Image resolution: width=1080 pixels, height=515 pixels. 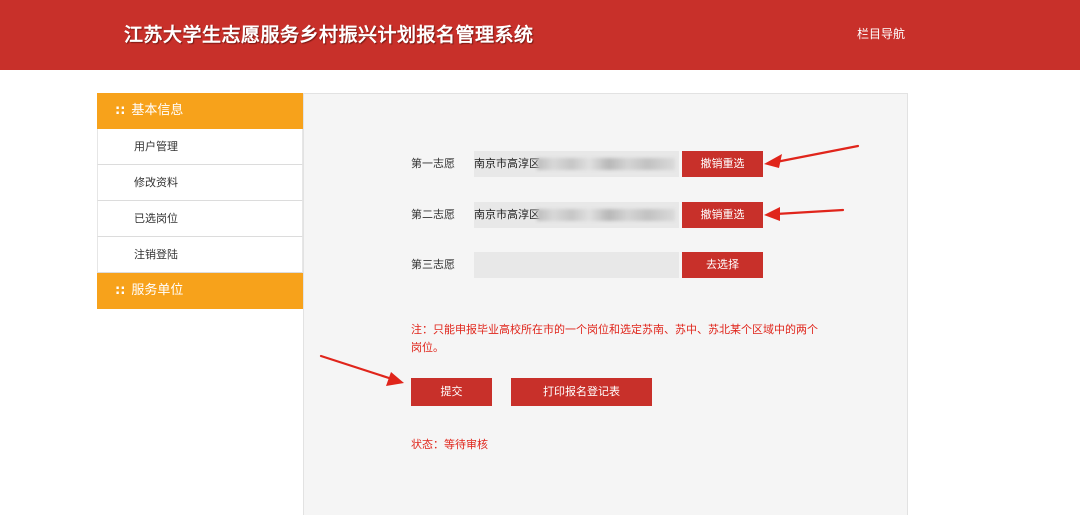 I want to click on notice-text: 注：只能申报毕业高校所在市的一个岗位和选定苏南、苏中、苏北某个区域中的两个岗位。, so click(x=614, y=338).